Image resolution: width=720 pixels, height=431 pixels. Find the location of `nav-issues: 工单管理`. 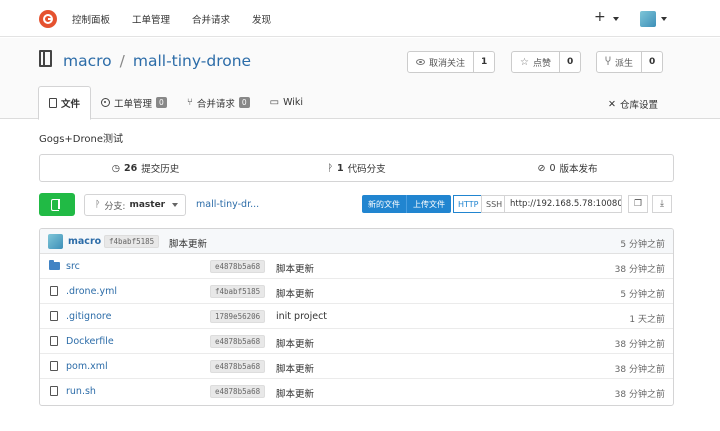

nav-issues: 工单管理 is located at coordinates (151, 19).